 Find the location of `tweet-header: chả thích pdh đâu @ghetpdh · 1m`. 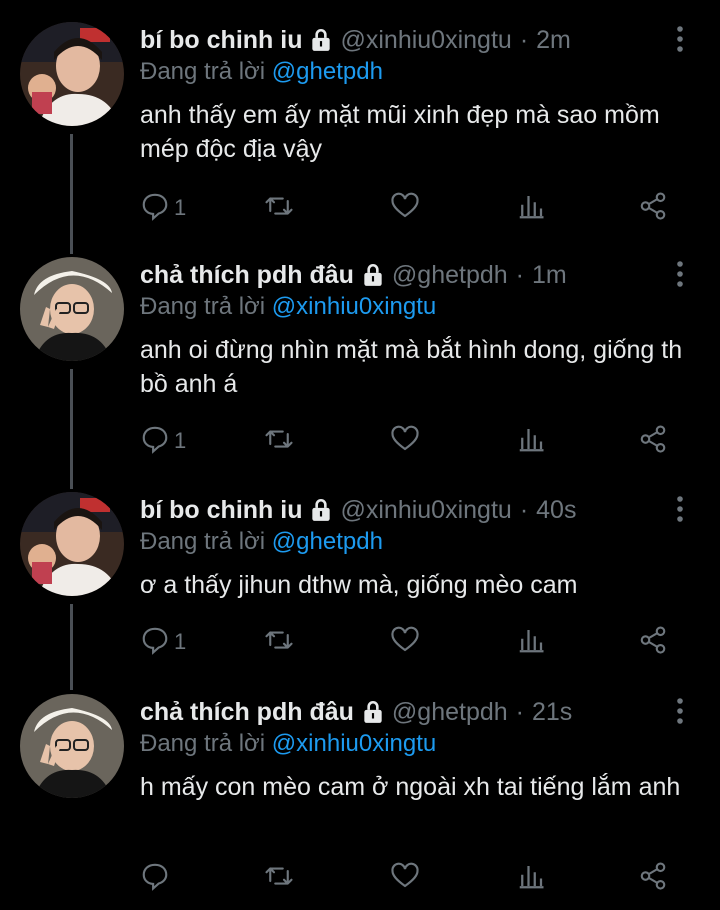

tweet-header: chả thích pdh đâu @ghetpdh · 1m is located at coordinates (353, 275).